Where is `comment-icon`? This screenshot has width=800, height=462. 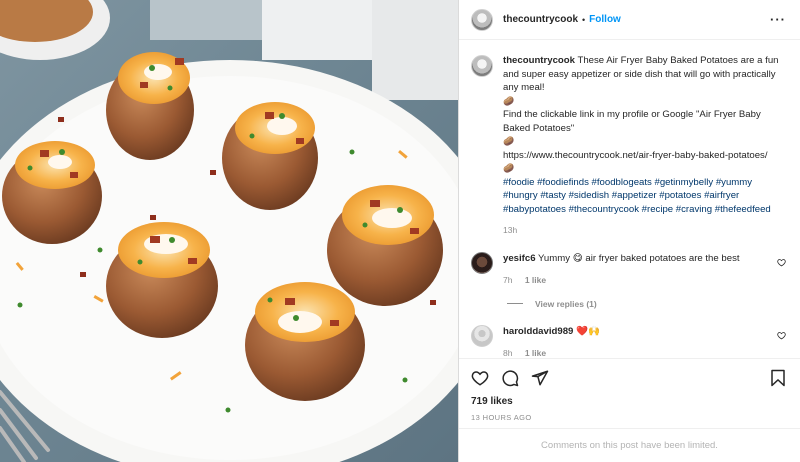
comment-icon is located at coordinates (510, 378).